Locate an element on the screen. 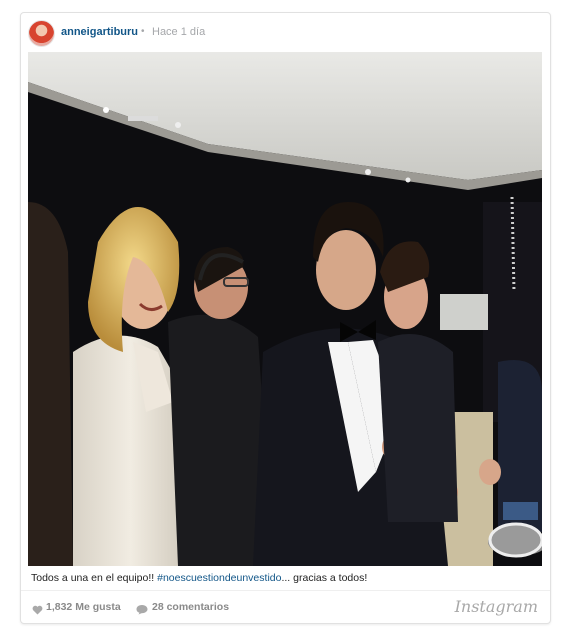  likes-count: 1,832 Me gusta is located at coordinates (83, 607).